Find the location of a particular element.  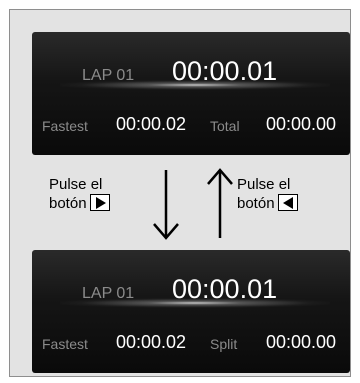

instruction-press-left: Pulse el botón is located at coordinates (267, 194).